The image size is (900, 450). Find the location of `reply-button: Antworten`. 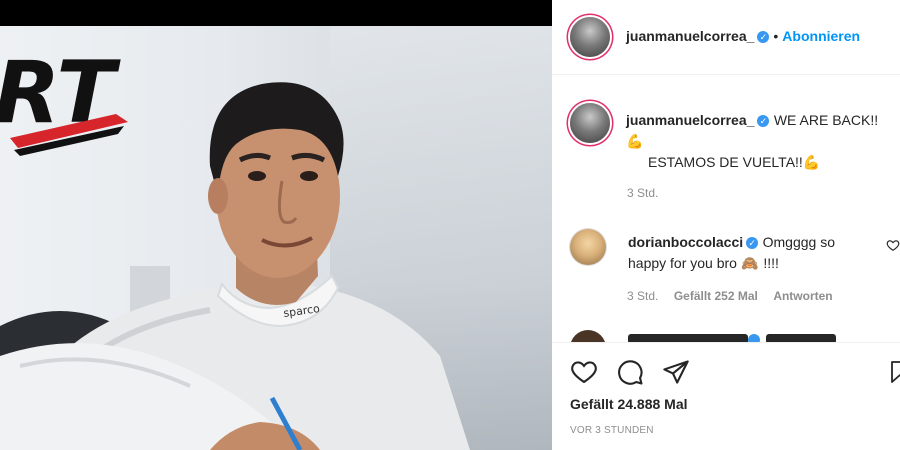

reply-button: Antworten is located at coordinates (802, 296).